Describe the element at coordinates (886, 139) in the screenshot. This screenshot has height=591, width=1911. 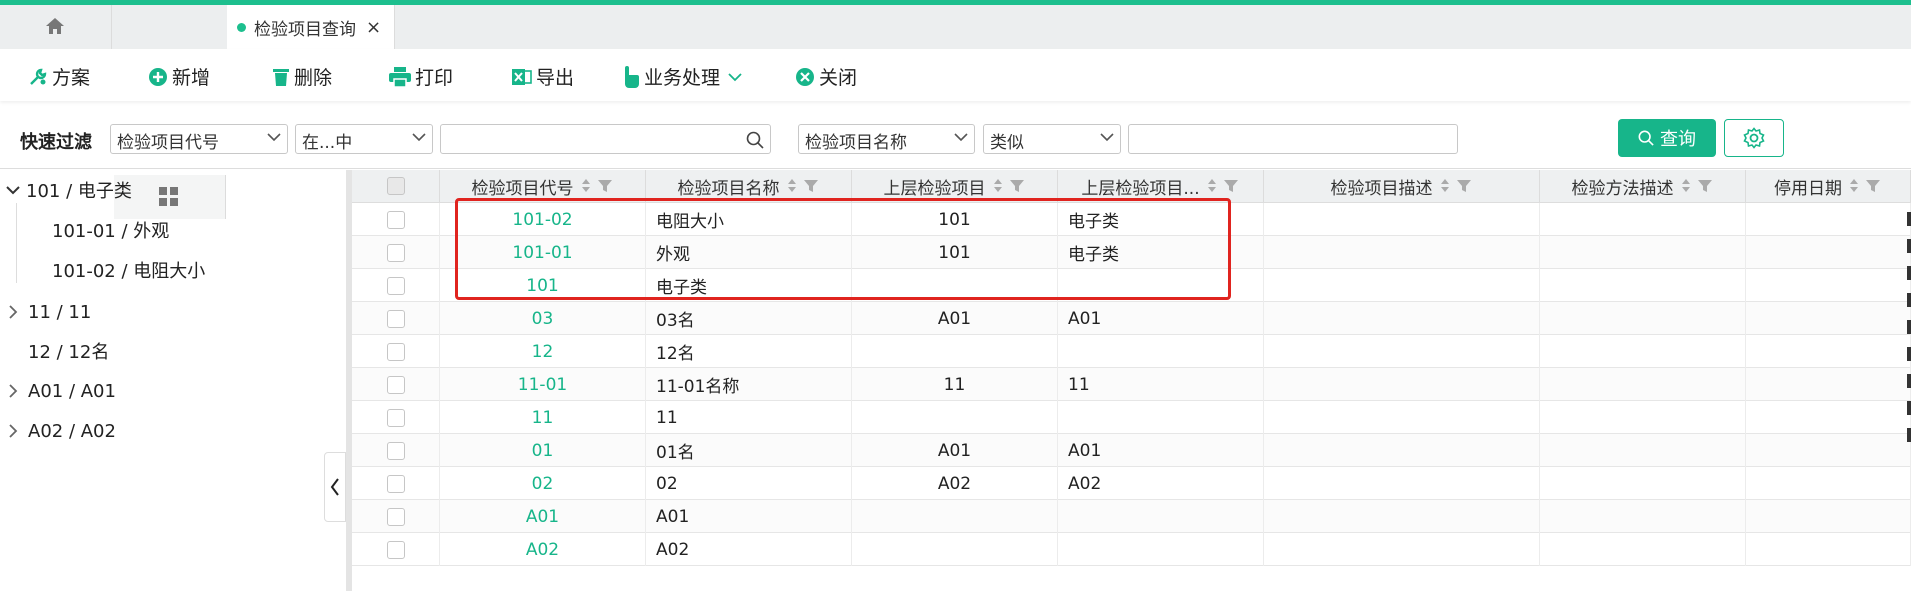
I see `filter-field2-select: 检验项目名称` at that location.